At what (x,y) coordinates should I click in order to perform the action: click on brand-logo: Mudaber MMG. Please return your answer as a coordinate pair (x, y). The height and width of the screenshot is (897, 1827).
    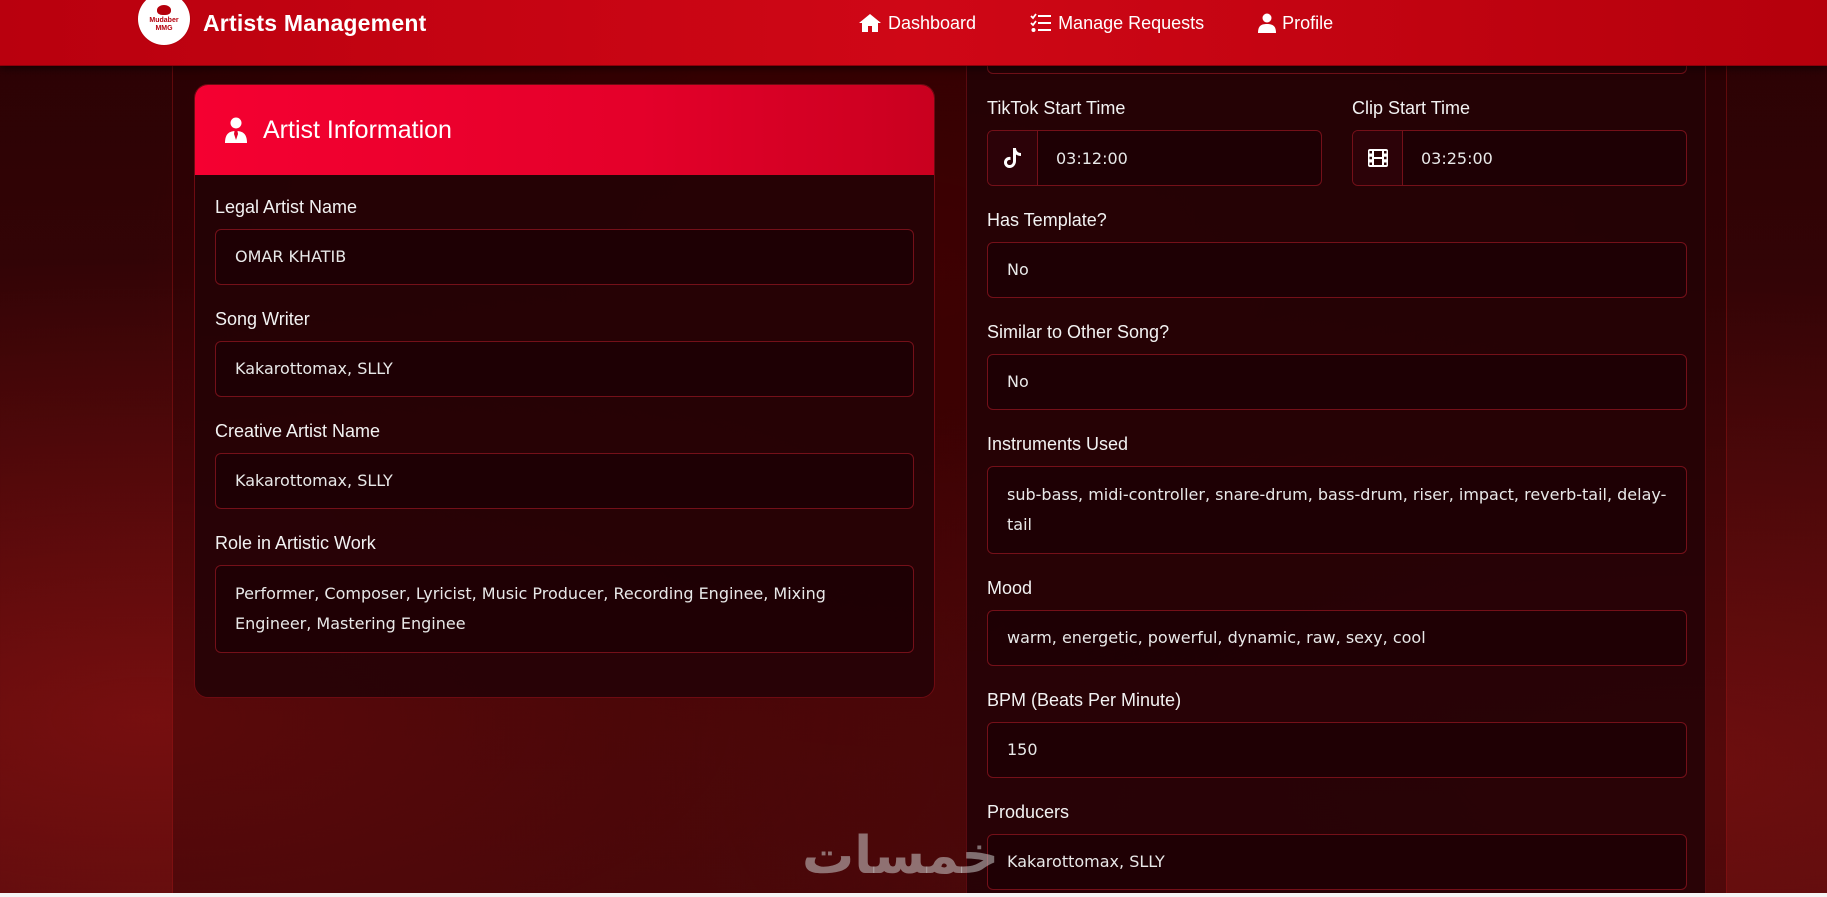
    Looking at the image, I should click on (164, 21).